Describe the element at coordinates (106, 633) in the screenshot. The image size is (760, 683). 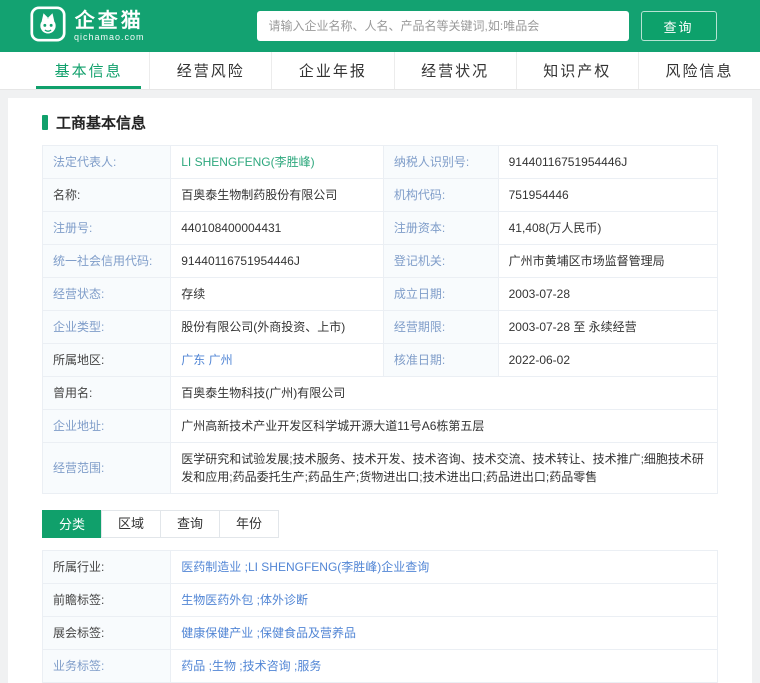
I see `field-label-exhibition-tags: 展会标签:` at that location.